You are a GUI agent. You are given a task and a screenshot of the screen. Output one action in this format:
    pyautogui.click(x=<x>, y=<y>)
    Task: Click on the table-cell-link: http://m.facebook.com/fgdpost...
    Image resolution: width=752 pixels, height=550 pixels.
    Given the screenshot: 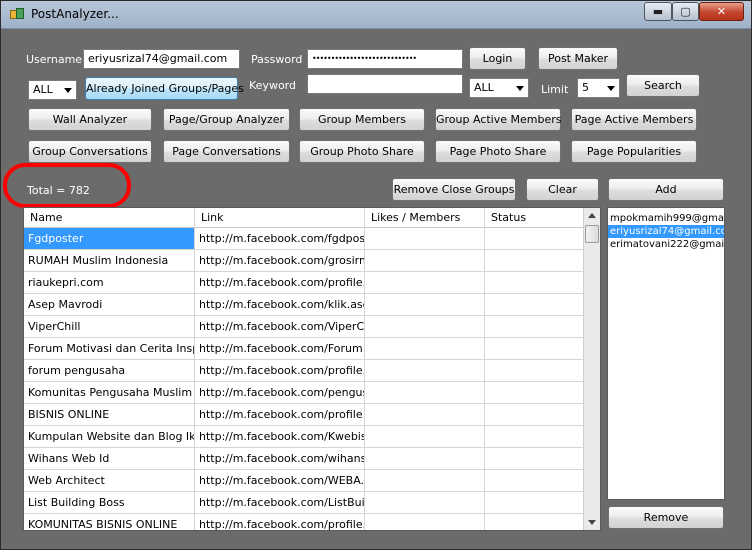 What is the action you would take?
    pyautogui.click(x=280, y=238)
    